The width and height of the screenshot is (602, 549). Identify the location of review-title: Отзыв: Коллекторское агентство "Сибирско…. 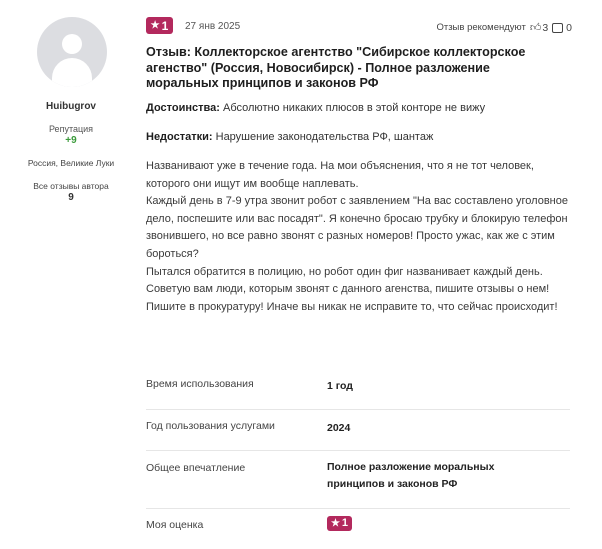
(336, 67).